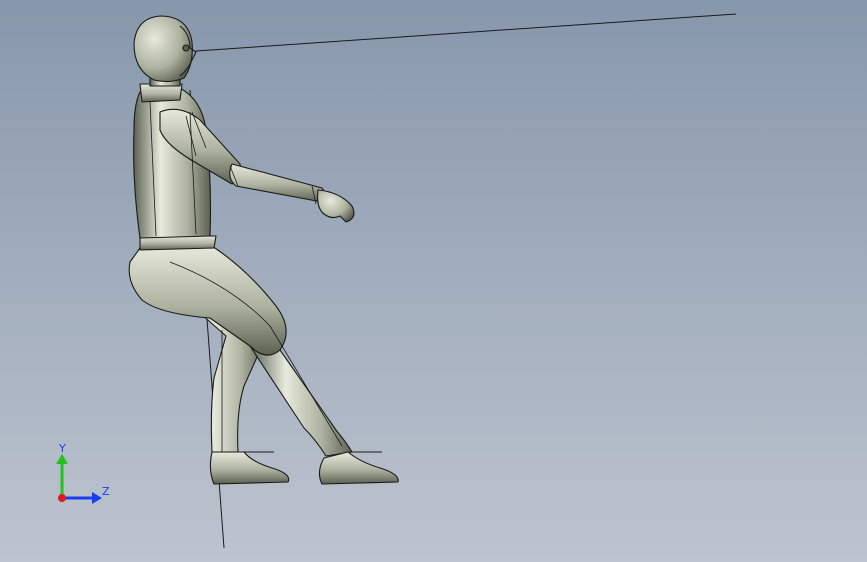 The height and width of the screenshot is (562, 867). What do you see at coordinates (78, 488) in the screenshot?
I see `xz-plane-wedge` at bounding box center [78, 488].